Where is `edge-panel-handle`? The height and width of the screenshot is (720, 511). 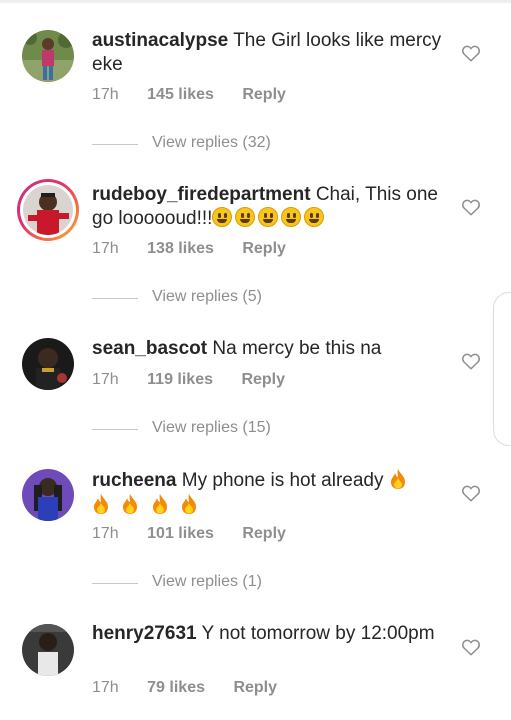 edge-panel-handle is located at coordinates (502, 369).